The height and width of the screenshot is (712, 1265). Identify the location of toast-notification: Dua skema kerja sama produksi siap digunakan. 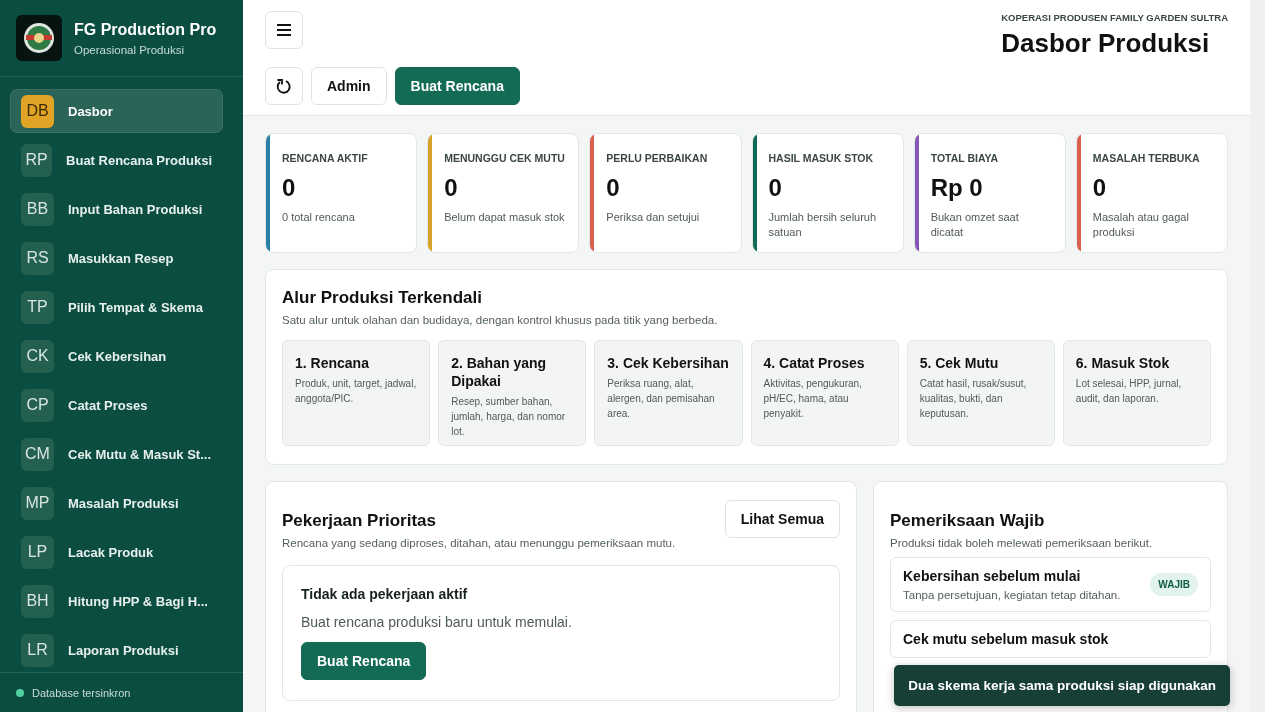
(1062, 685).